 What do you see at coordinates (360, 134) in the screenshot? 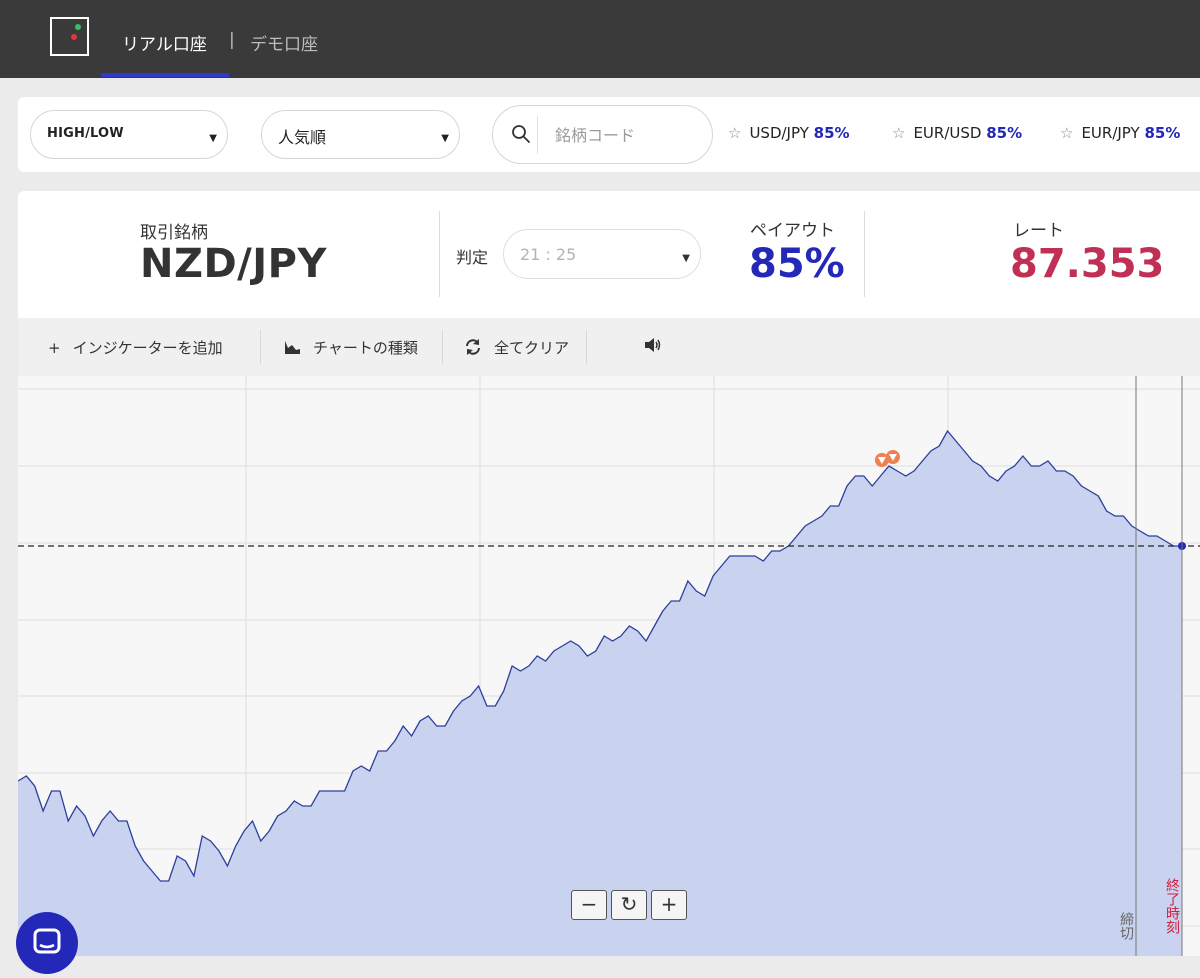
I see `sort-select: 人気順 ▼` at bounding box center [360, 134].